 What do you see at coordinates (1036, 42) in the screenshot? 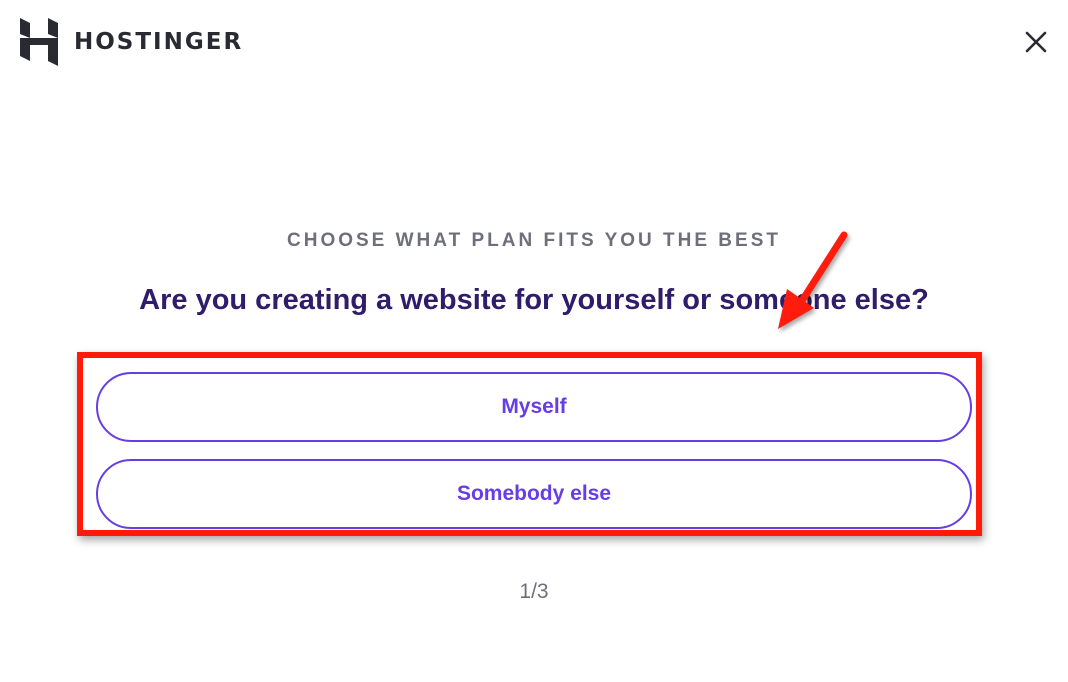
I see `close-icon` at bounding box center [1036, 42].